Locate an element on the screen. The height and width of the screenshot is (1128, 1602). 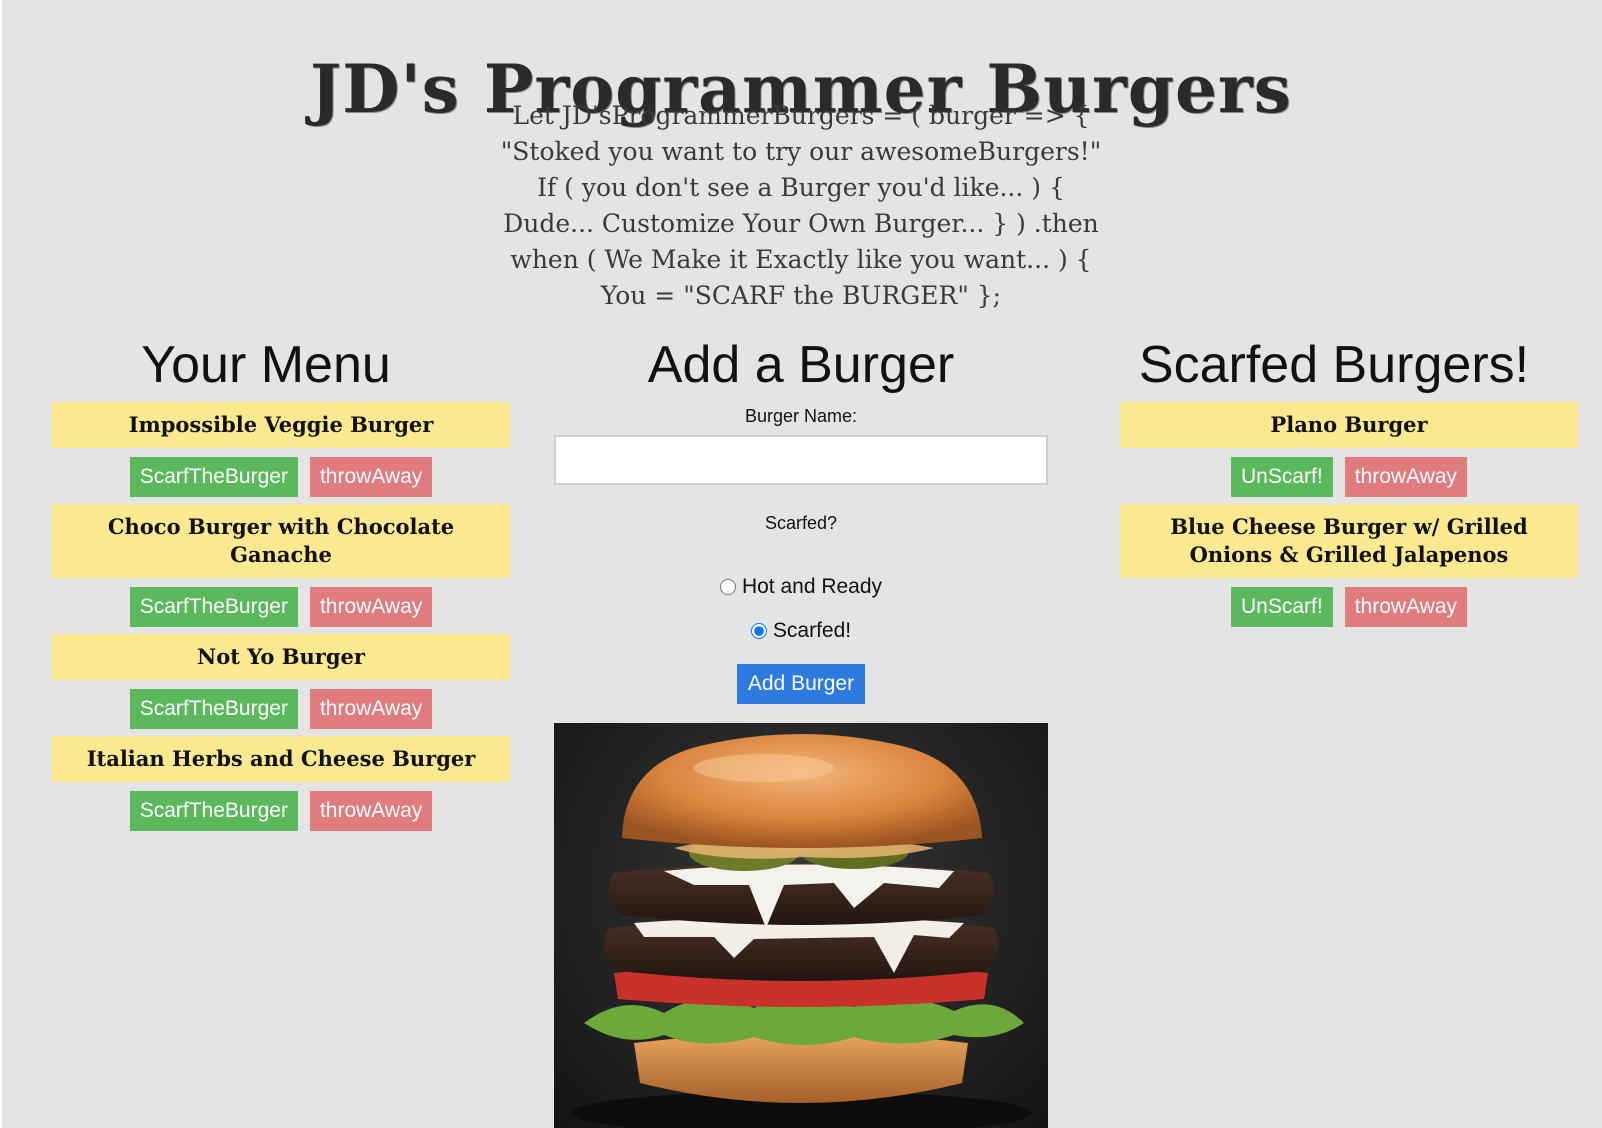
hot-and-ready-option: Hot and Ready is located at coordinates (801, 587).